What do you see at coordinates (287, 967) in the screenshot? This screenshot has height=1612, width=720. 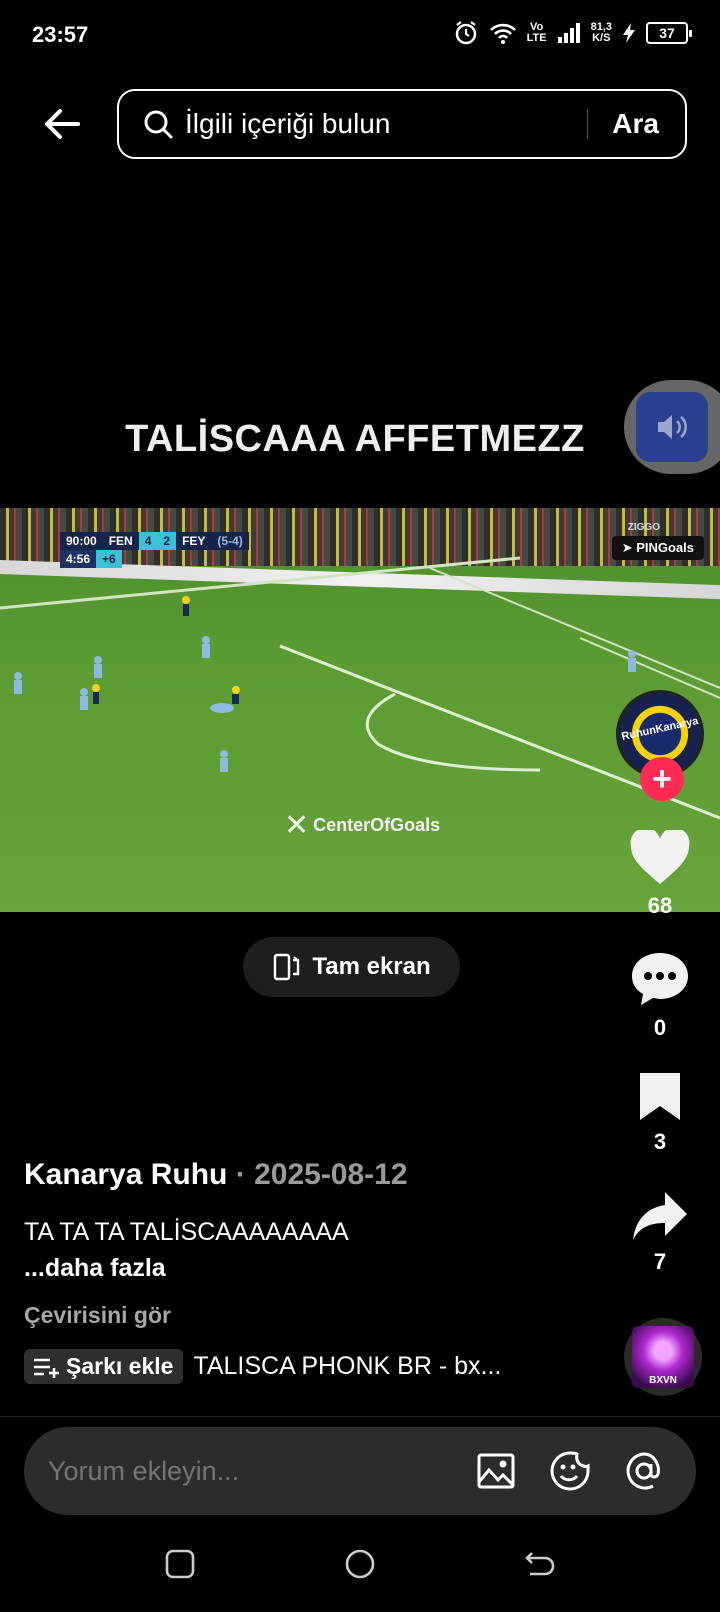 I see `rotate-screen-icon` at bounding box center [287, 967].